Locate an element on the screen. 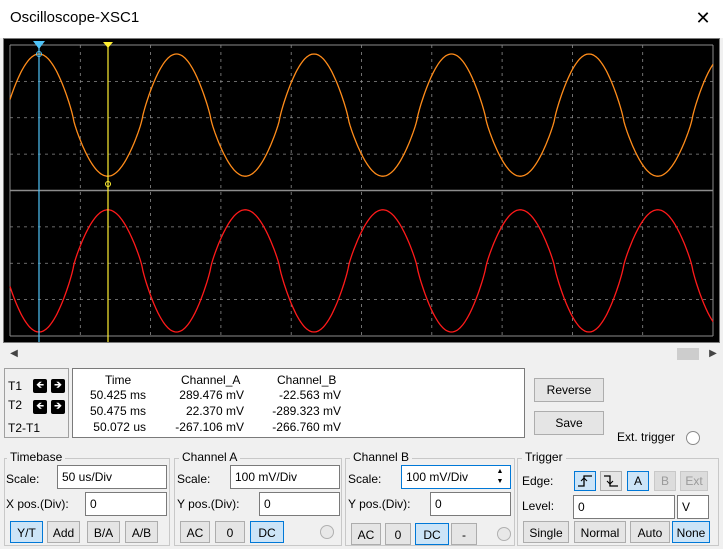  timebase-title: Timebase is located at coordinates (36, 457).